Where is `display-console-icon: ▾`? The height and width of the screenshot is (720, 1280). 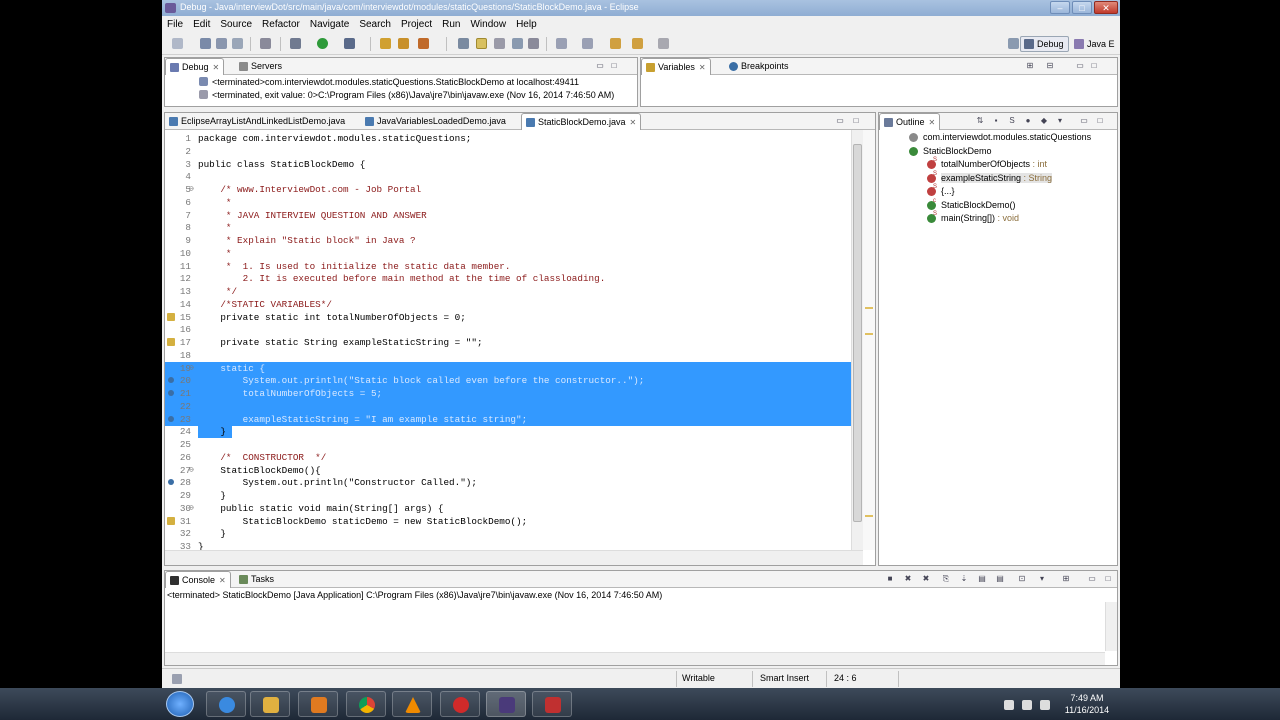
display-console-icon: ▾ is located at coordinates (1042, 579).